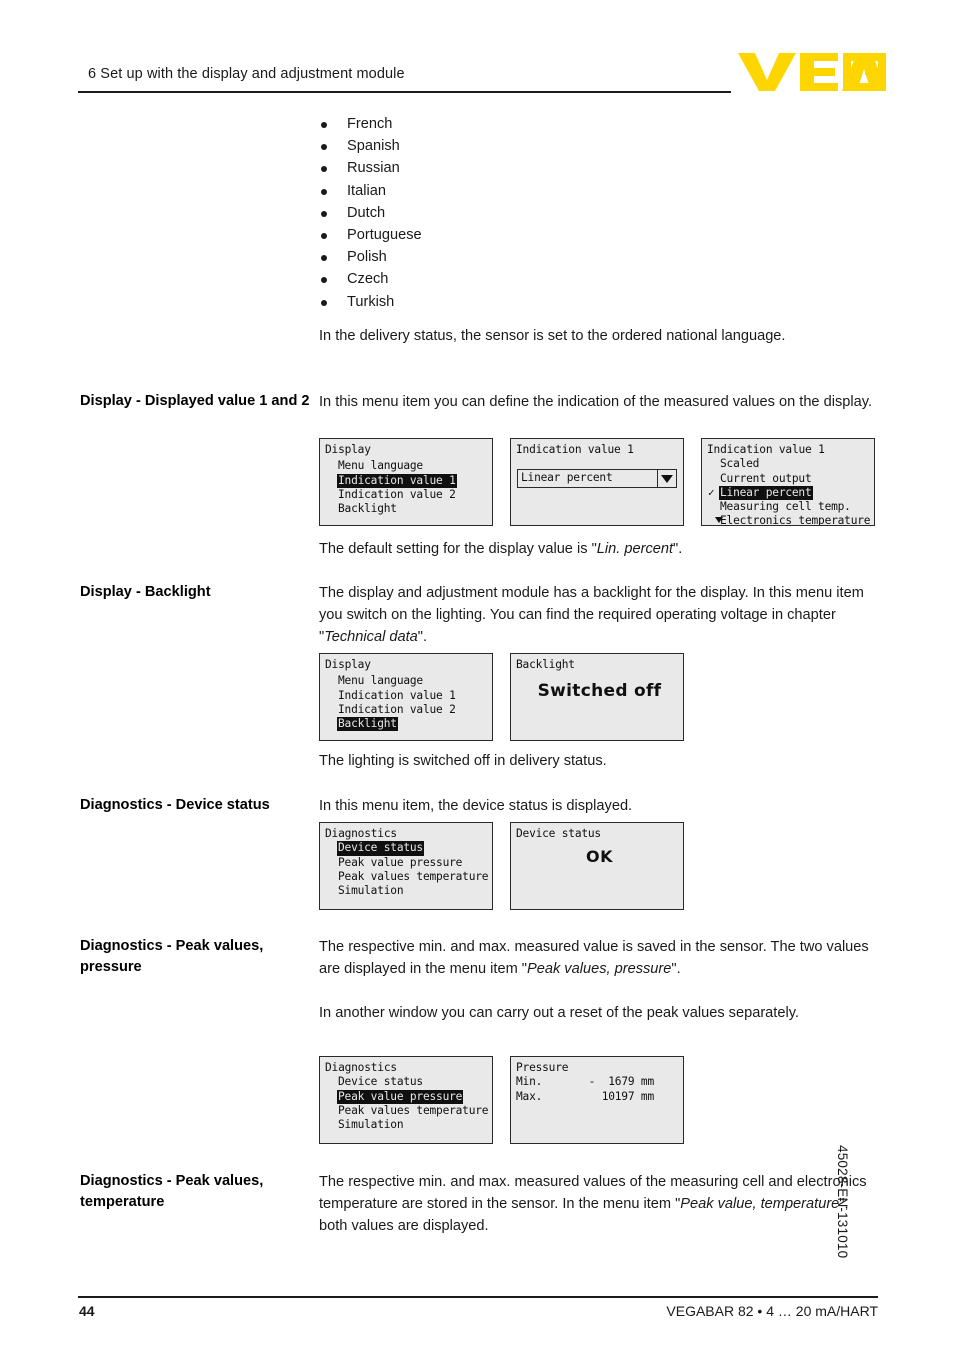 Image resolution: width=954 pixels, height=1354 pixels. What do you see at coordinates (795, 520) in the screenshot?
I see `lcd-item-label: Electronics temperature` at bounding box center [795, 520].